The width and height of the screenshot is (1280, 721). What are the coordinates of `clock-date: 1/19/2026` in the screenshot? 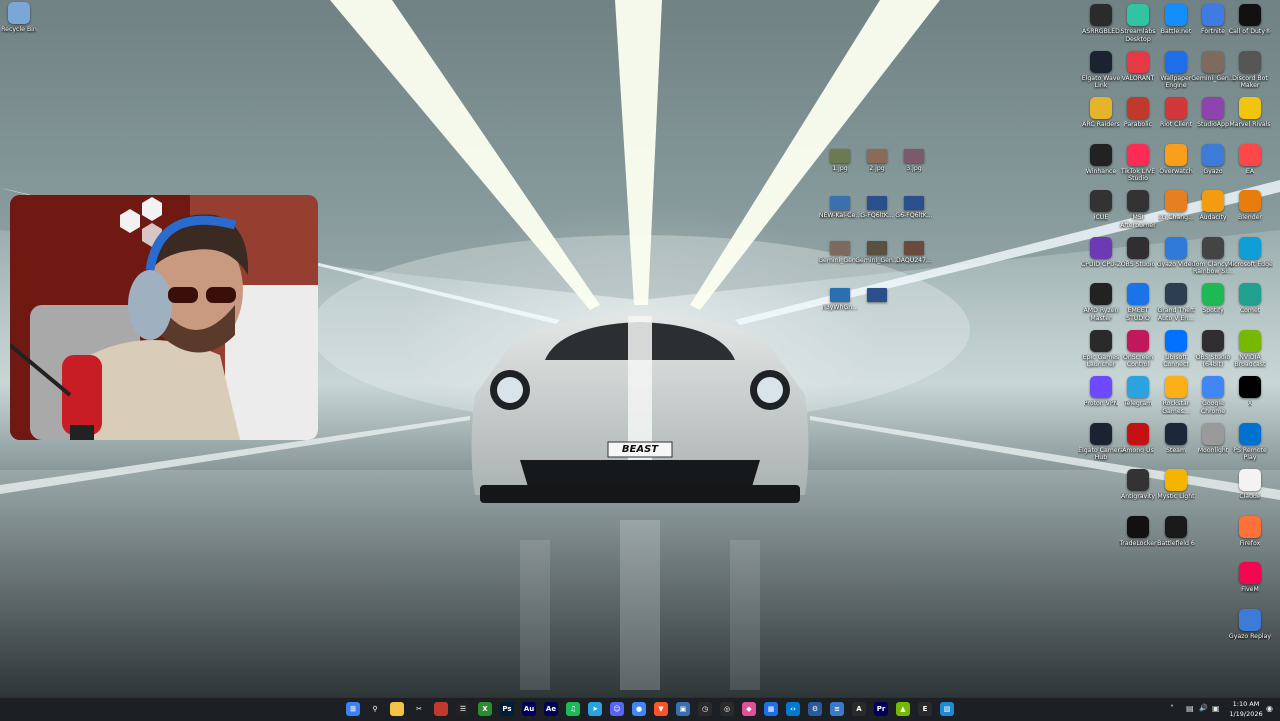 It's located at (1246, 714).